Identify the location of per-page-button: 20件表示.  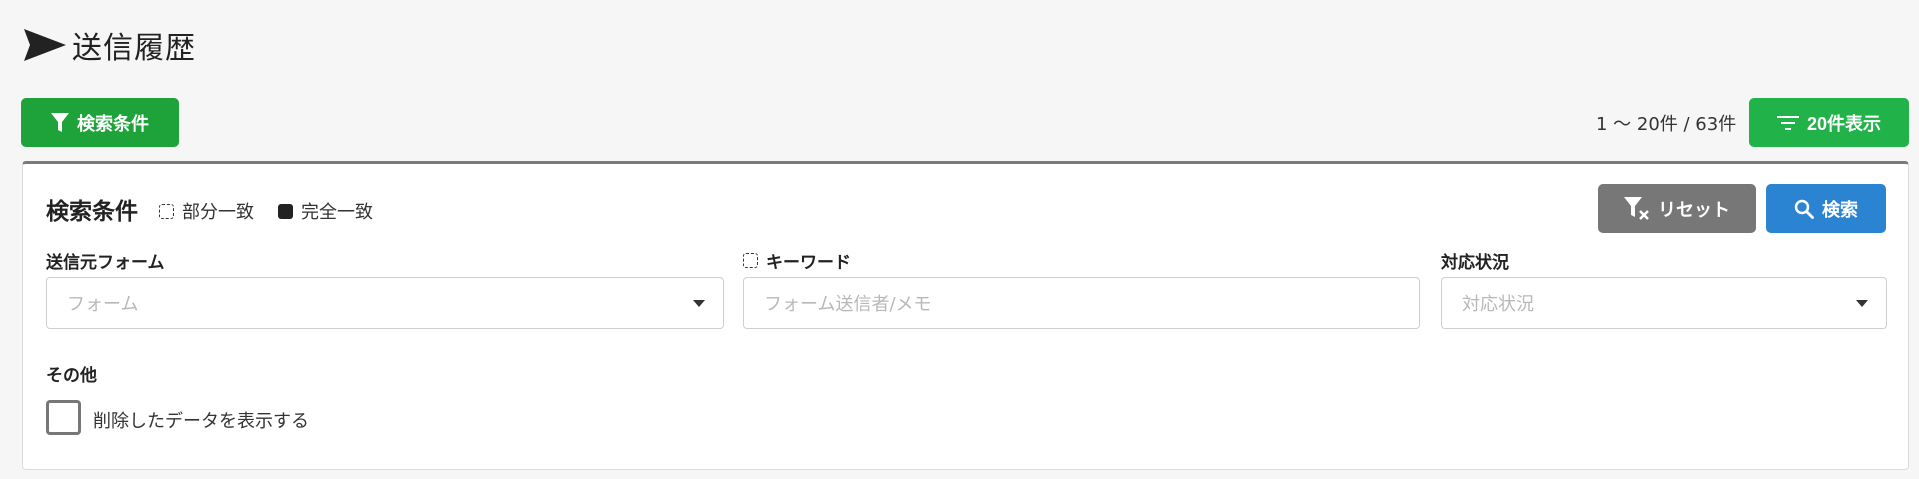
(1829, 122).